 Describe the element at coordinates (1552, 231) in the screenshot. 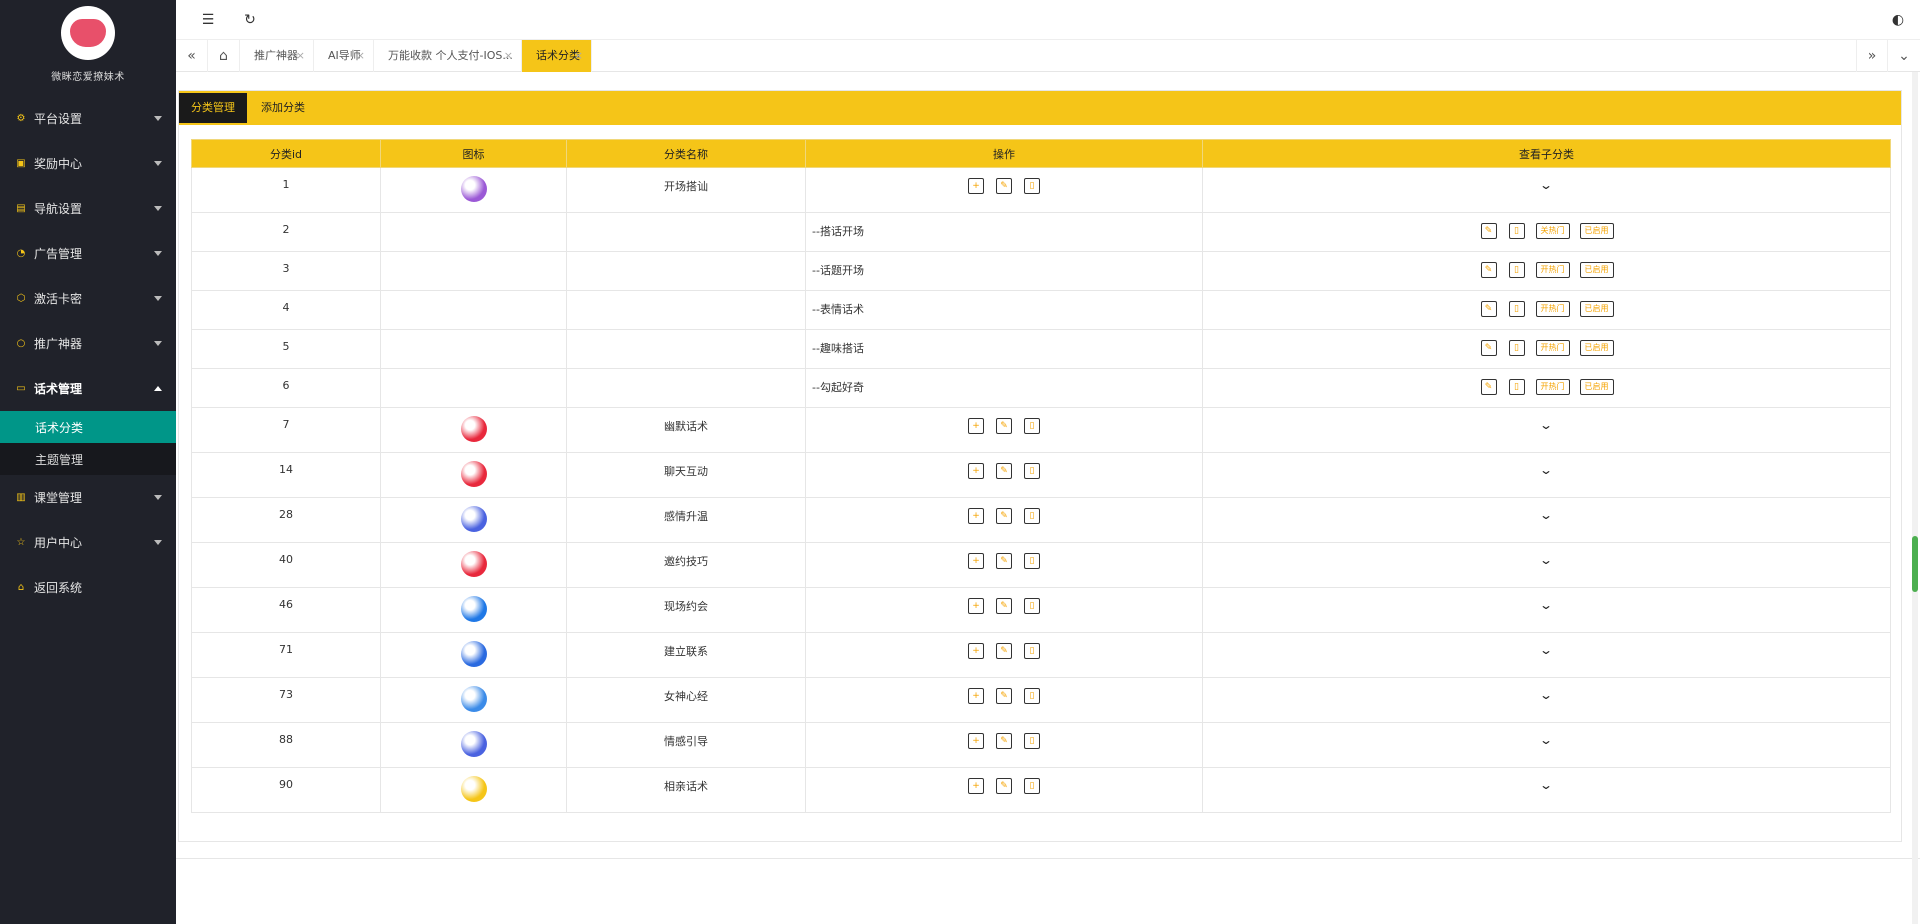

I see `hot-toggle-button: 关热门` at that location.